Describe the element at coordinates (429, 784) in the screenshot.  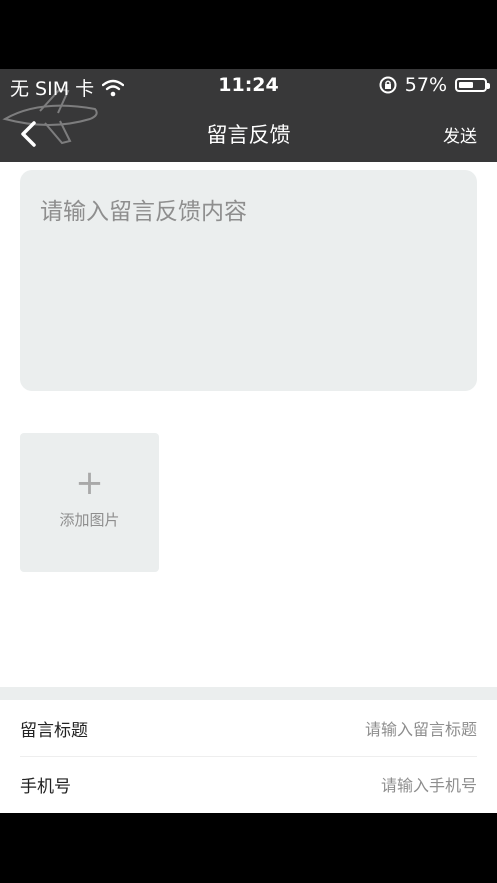
I see `phone-input: 请输入手机号` at that location.